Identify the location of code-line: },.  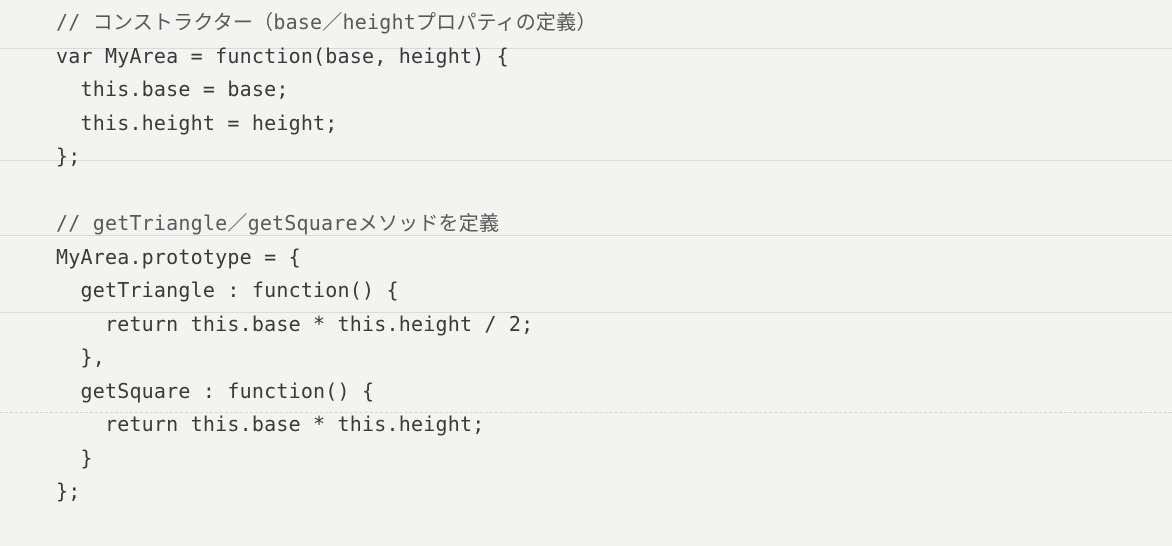
(80, 357).